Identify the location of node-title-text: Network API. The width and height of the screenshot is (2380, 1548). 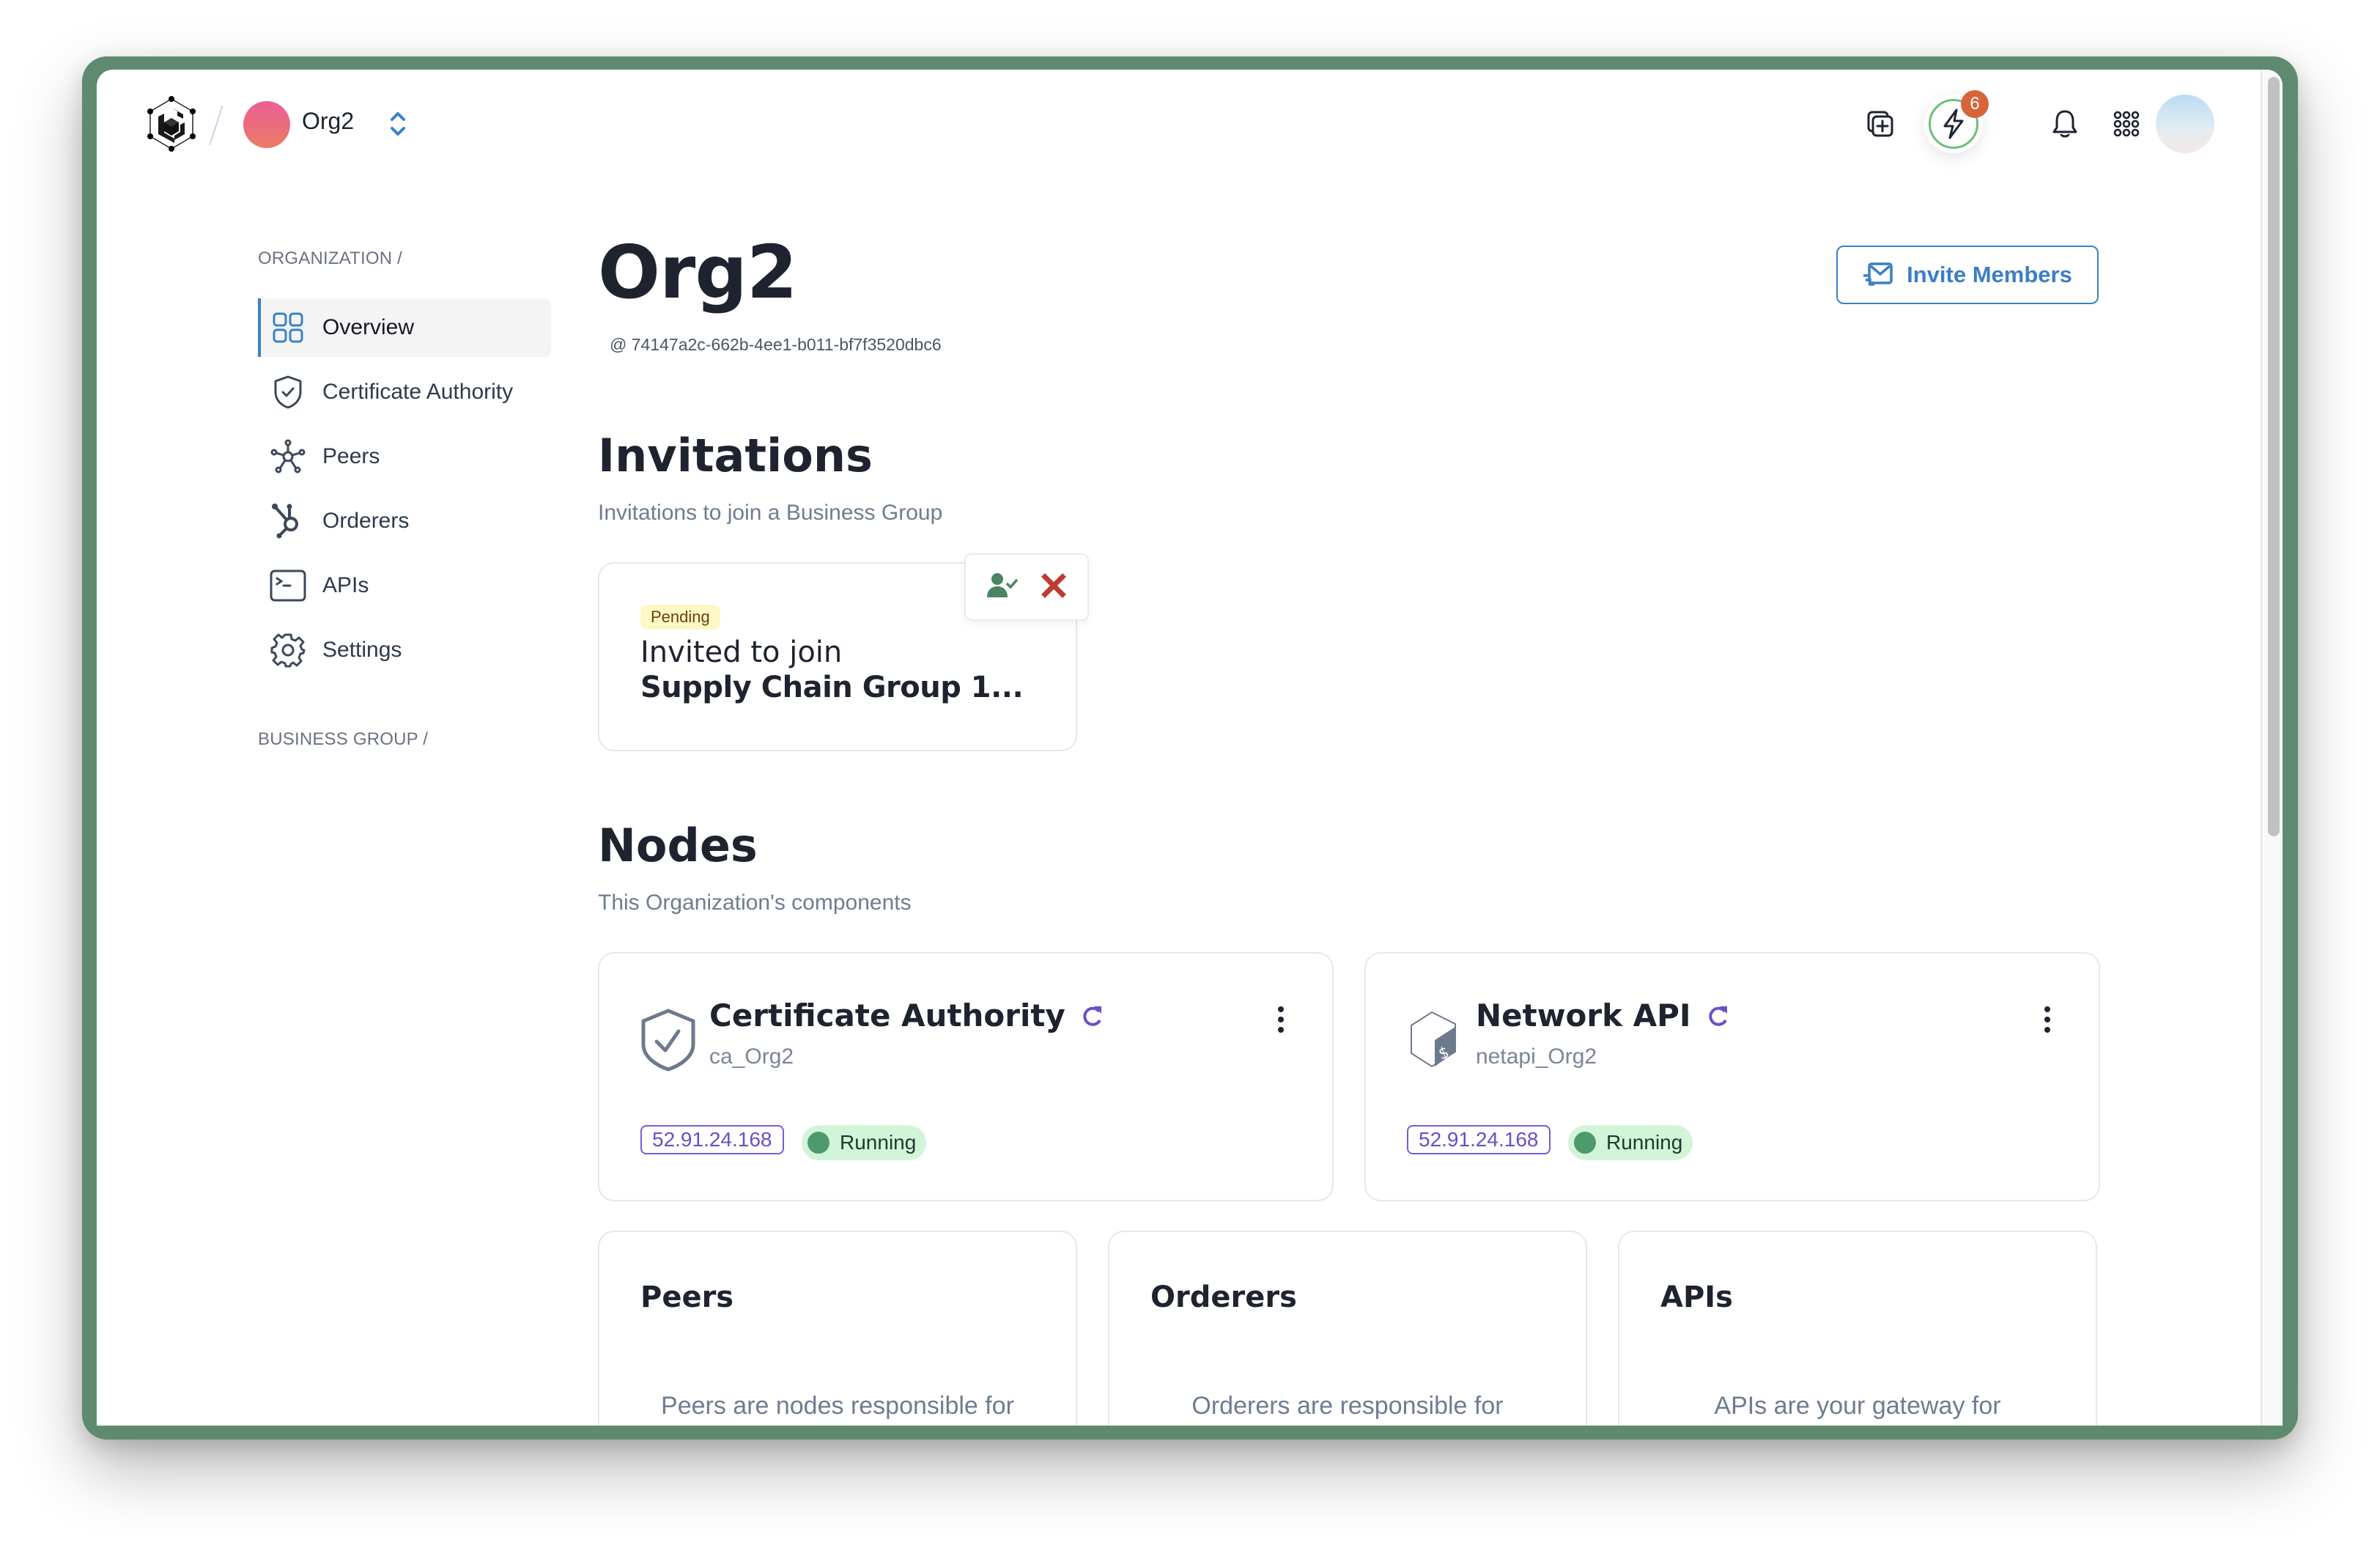
(1583, 1015).